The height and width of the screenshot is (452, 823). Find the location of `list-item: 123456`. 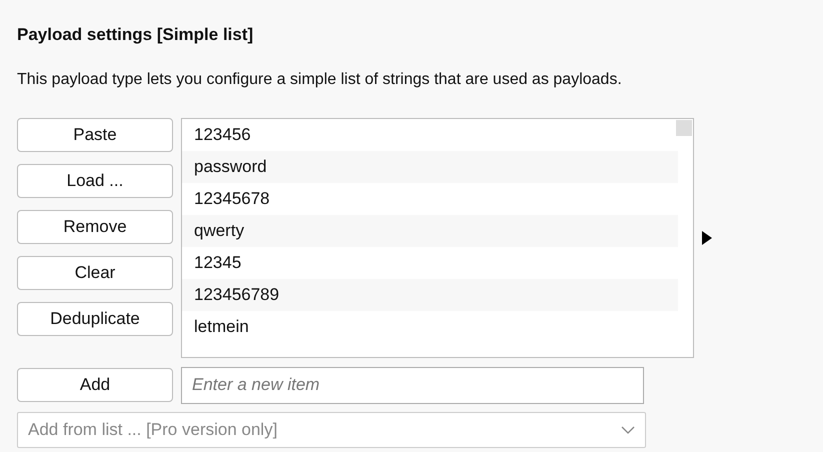

list-item: 123456 is located at coordinates (430, 134).